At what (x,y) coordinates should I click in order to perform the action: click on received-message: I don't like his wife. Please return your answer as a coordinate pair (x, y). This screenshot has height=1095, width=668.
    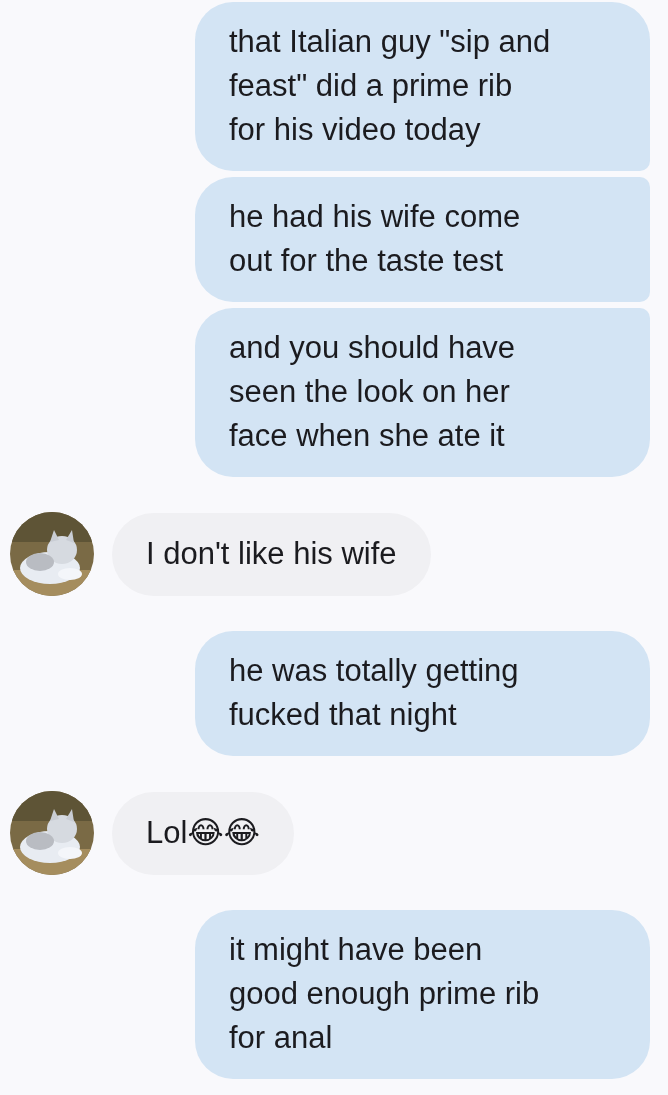
    Looking at the image, I should click on (271, 554).